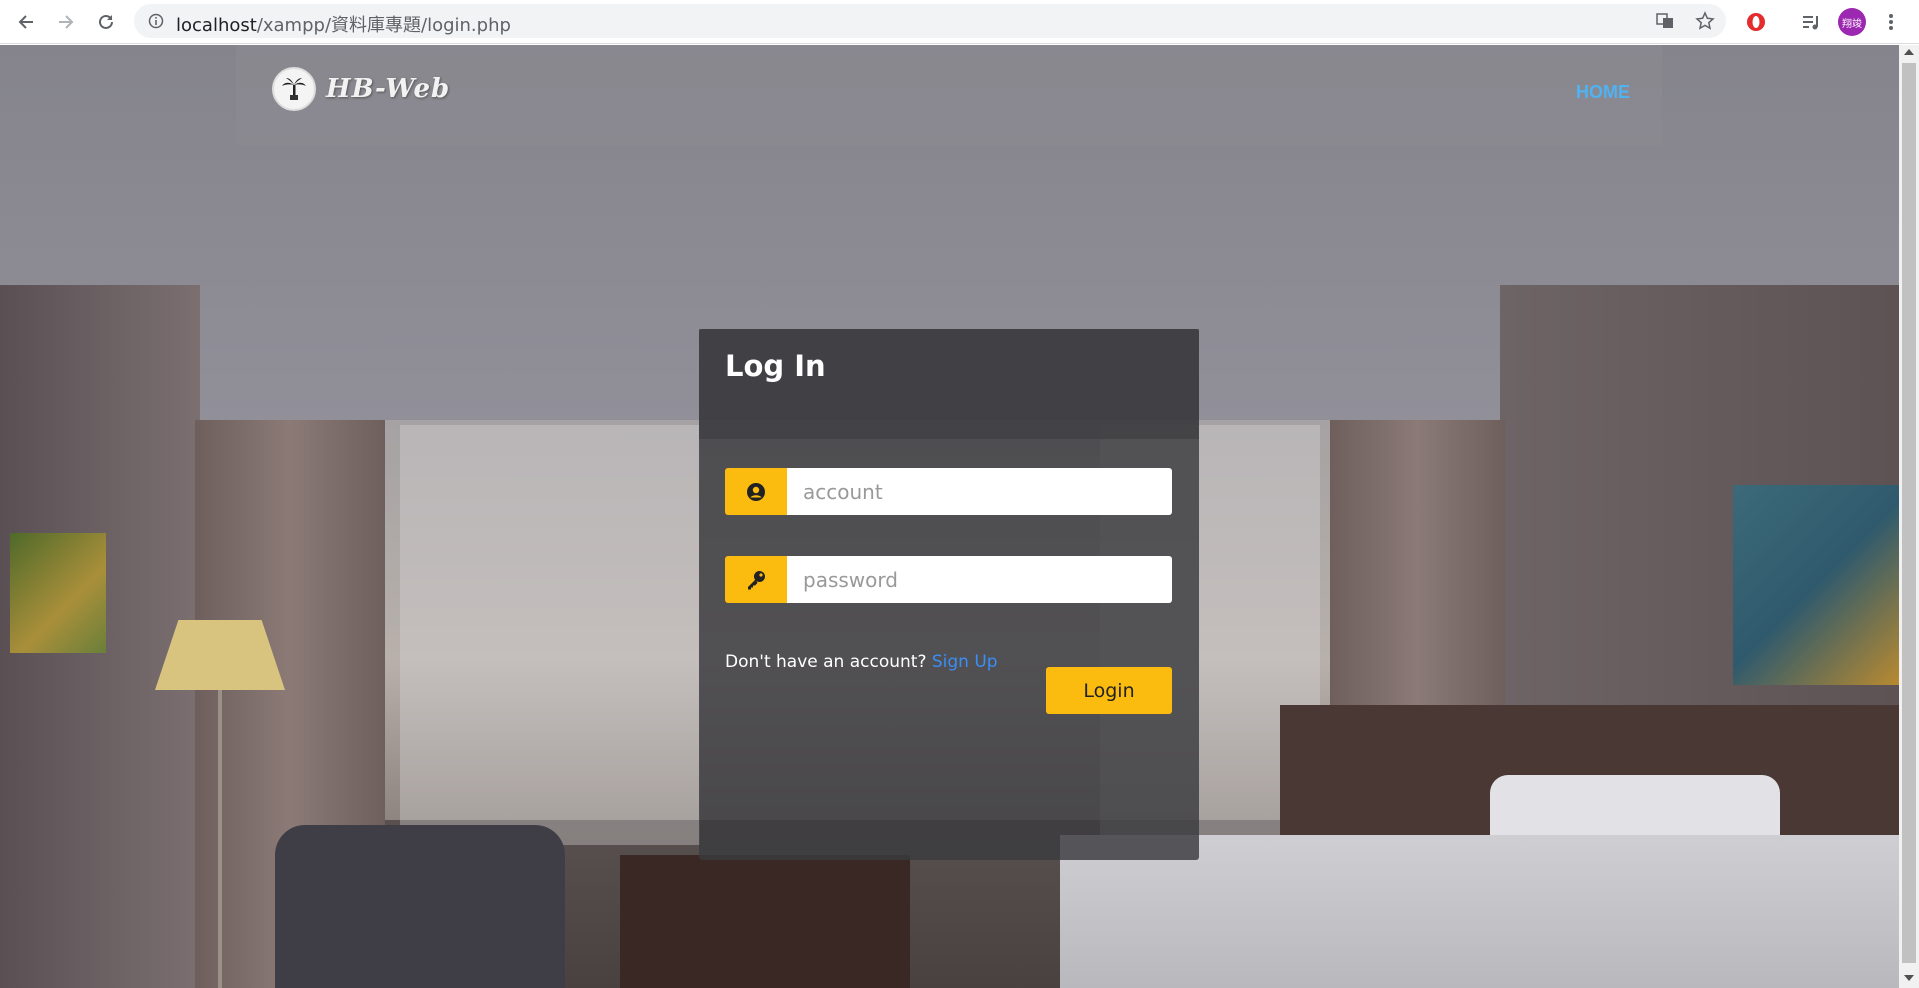 The width and height of the screenshot is (1919, 988). What do you see at coordinates (106, 22) in the screenshot?
I see `reload-icon` at bounding box center [106, 22].